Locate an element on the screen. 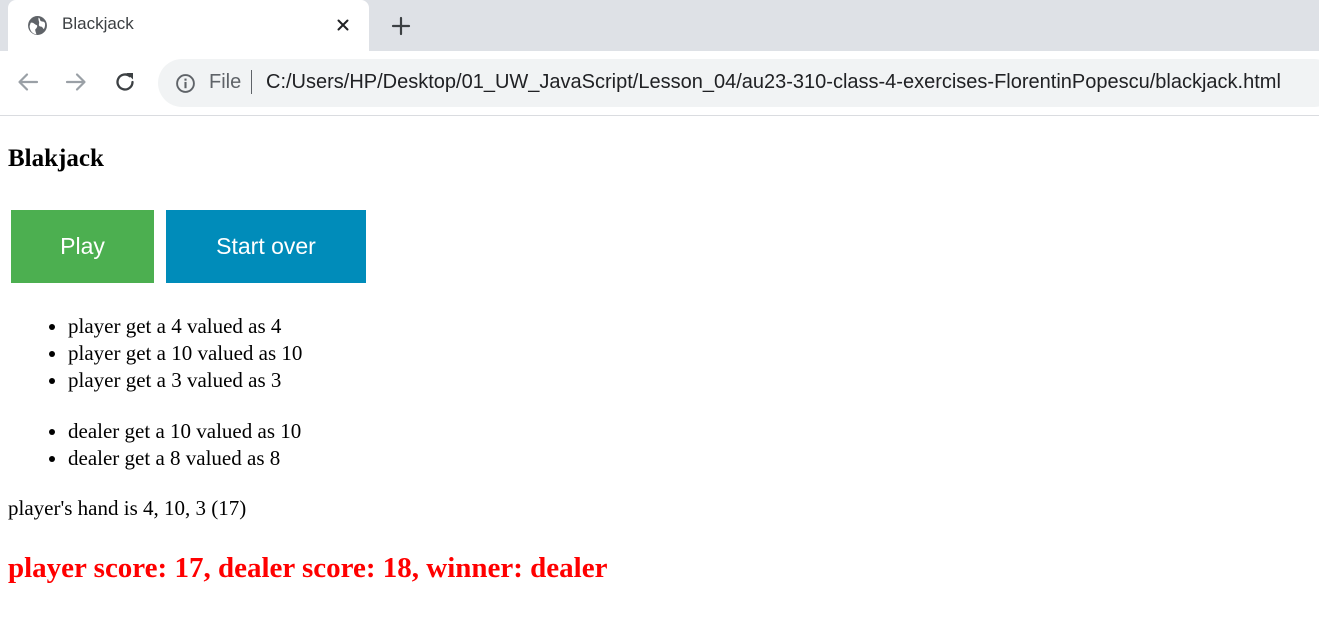 This screenshot has height=617, width=1319. player-hand-text: player's hand is 4, 10, 3 (17) is located at coordinates (127, 508).